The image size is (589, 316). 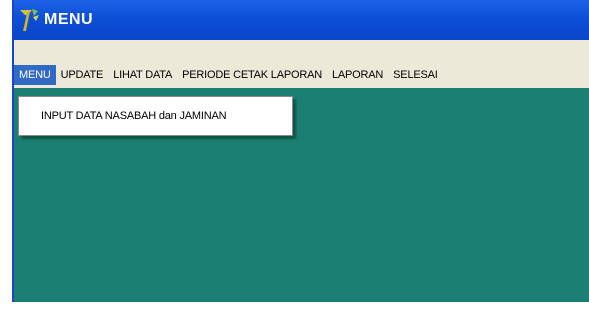 What do you see at coordinates (82, 75) in the screenshot?
I see `menu-update: UPDATE` at bounding box center [82, 75].